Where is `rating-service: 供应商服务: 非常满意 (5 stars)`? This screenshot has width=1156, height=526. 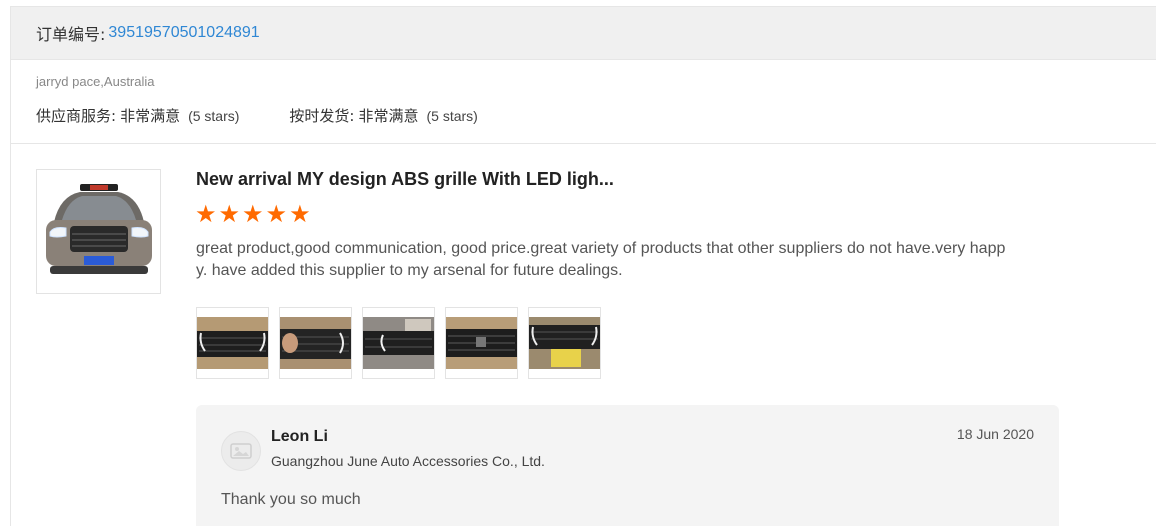
rating-service: 供应商服务: 非常满意 (5 stars) is located at coordinates (137, 115).